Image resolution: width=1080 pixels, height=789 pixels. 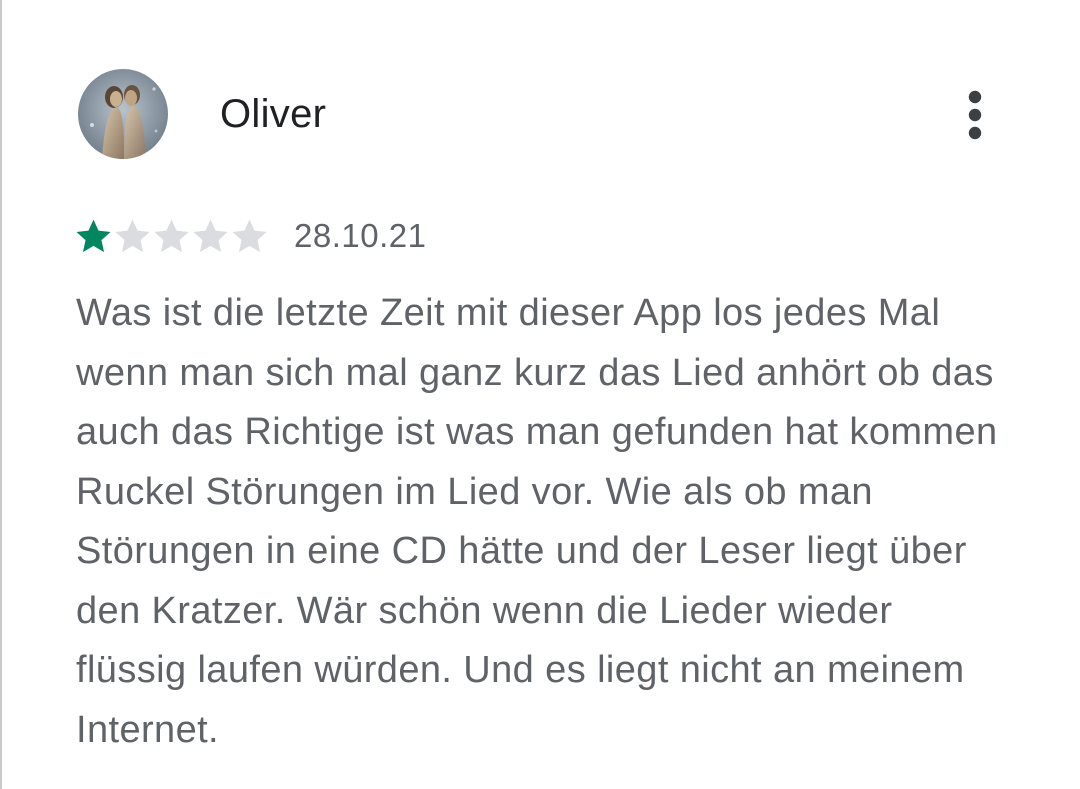 What do you see at coordinates (273, 114) in the screenshot?
I see `author-name: Oliver` at bounding box center [273, 114].